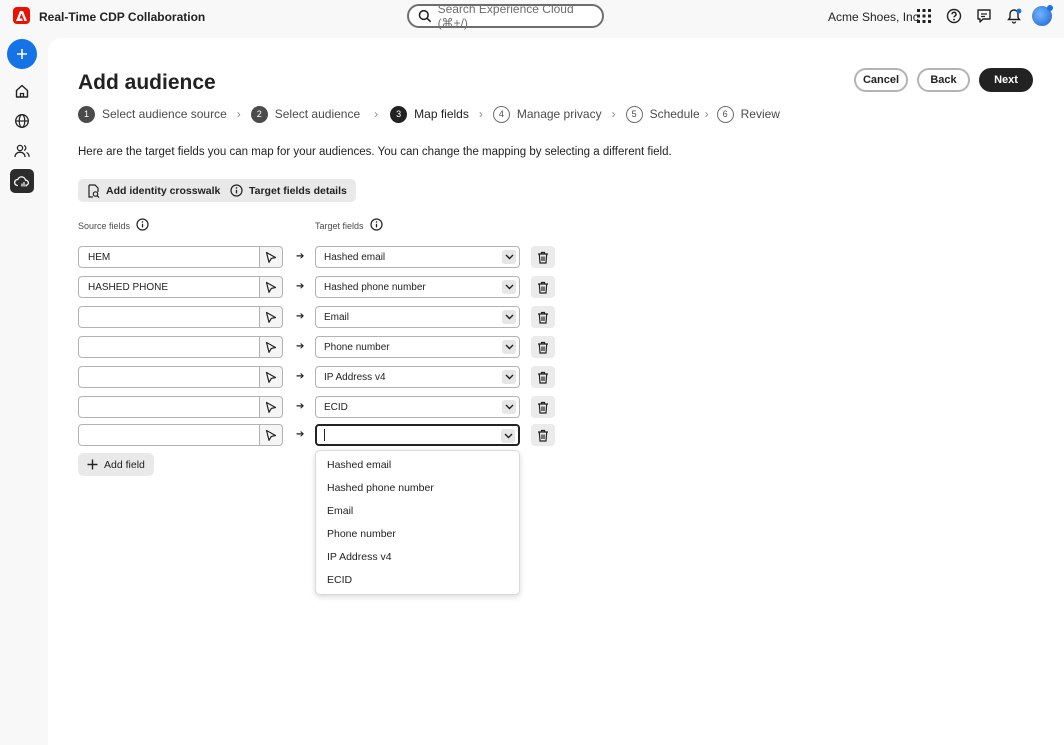 The width and height of the screenshot is (1064, 745). I want to click on app-title: Real-Time CDP Collaboration, so click(122, 17).